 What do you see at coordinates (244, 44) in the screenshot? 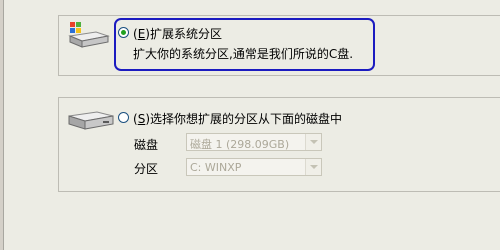
I see `focus-highlight` at bounding box center [244, 44].